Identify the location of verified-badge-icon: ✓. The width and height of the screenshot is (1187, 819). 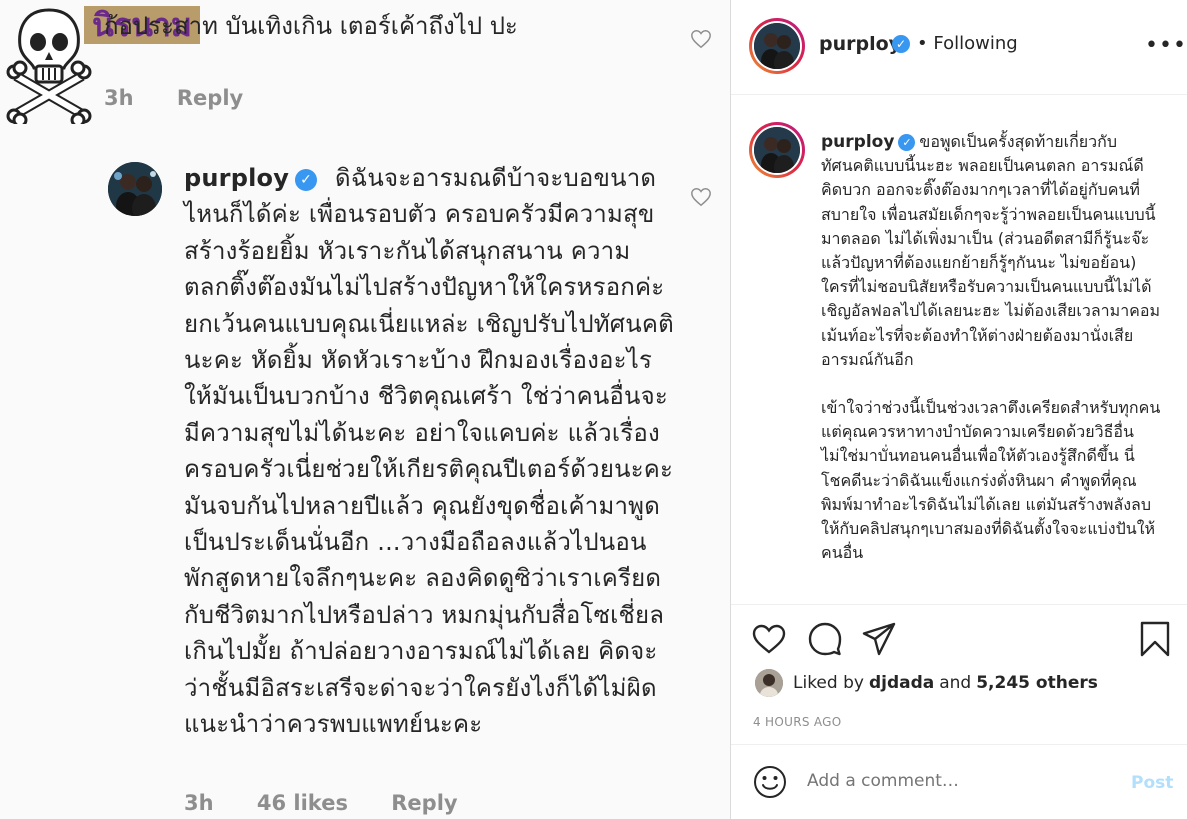
(306, 180).